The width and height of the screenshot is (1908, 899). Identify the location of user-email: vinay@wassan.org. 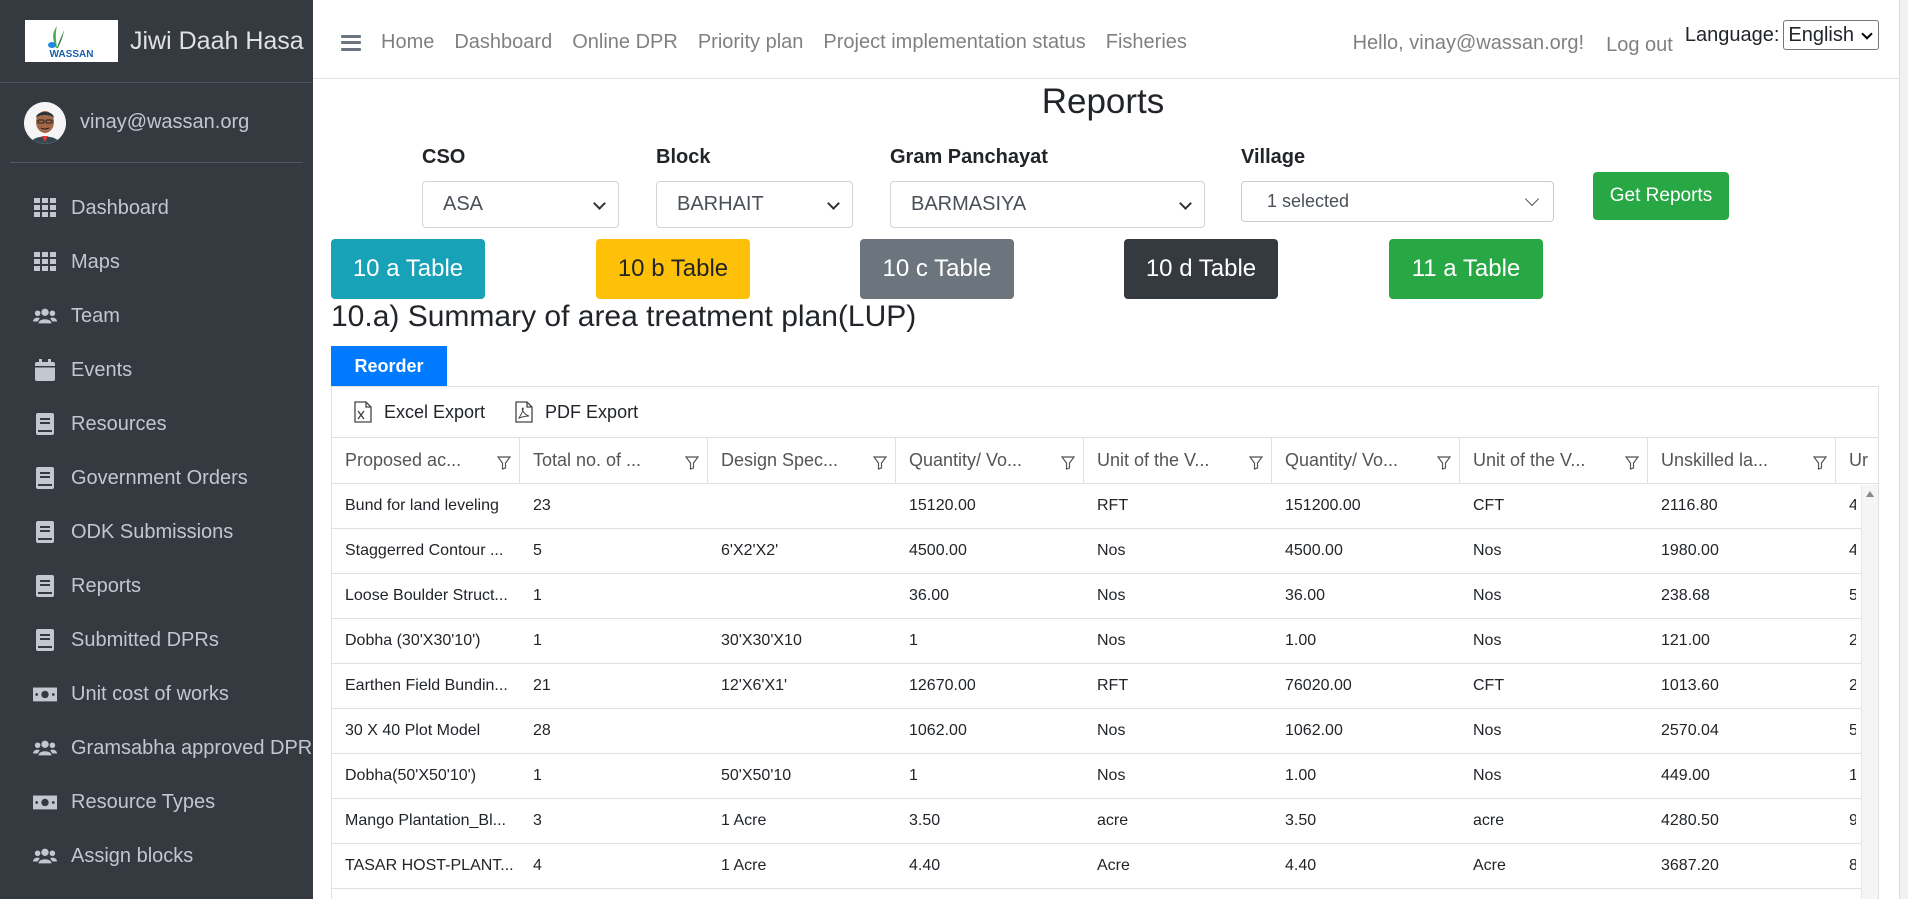
(165, 122).